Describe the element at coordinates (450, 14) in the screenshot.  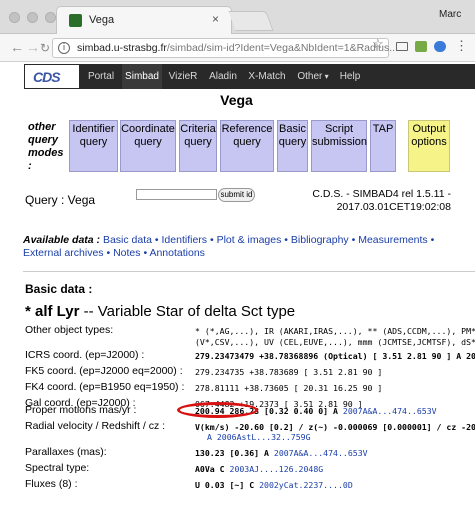
I see `profile-name: Marc` at that location.